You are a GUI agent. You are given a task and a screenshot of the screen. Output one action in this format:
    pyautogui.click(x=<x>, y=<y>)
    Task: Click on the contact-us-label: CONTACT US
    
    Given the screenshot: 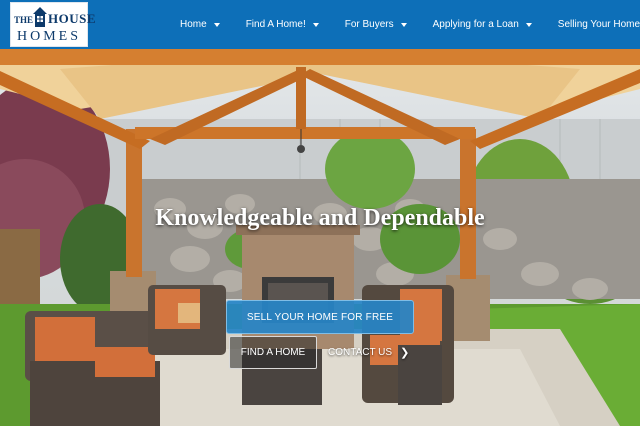 What is the action you would take?
    pyautogui.click(x=360, y=352)
    